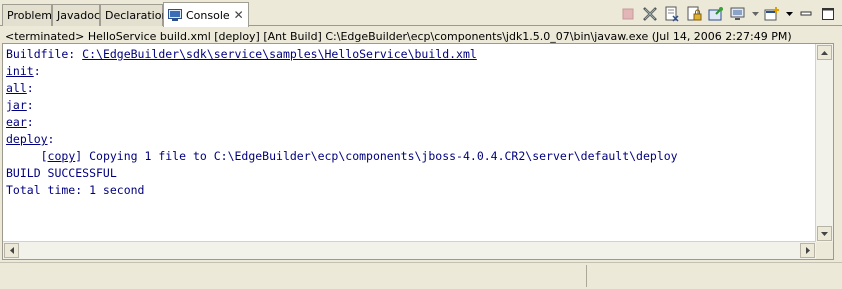 This screenshot has width=842, height=289. What do you see at coordinates (694, 14) in the screenshot?
I see `scroll-lock-icon` at bounding box center [694, 14].